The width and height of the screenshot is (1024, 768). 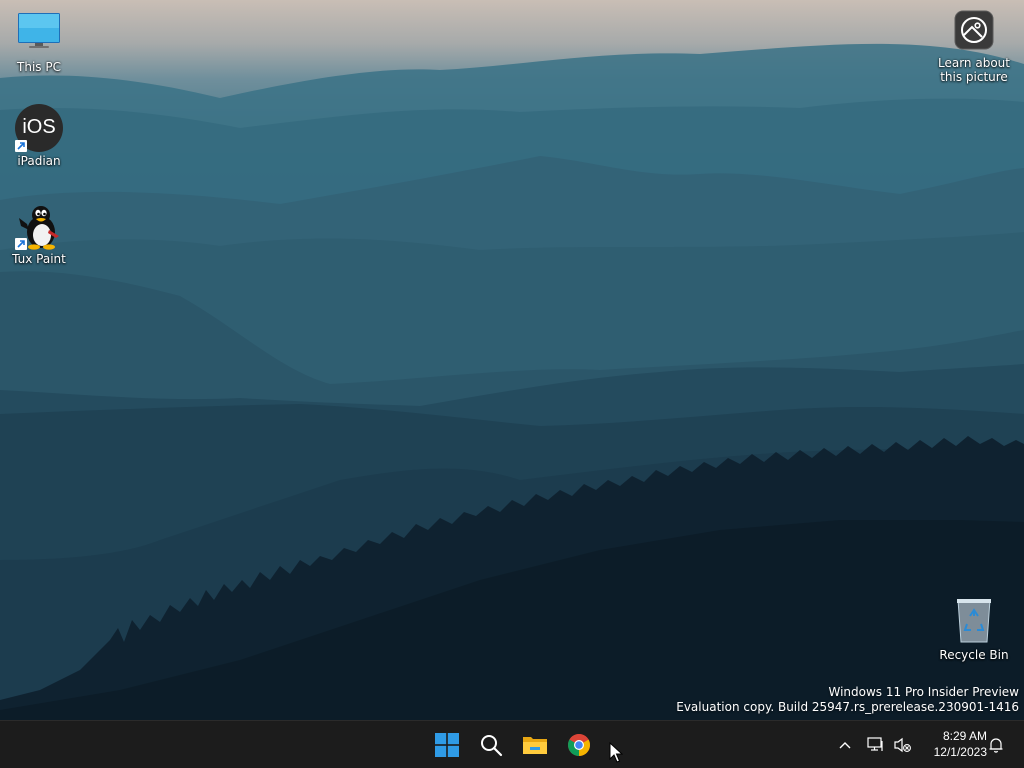 I want to click on start-button, so click(x=447, y=745).